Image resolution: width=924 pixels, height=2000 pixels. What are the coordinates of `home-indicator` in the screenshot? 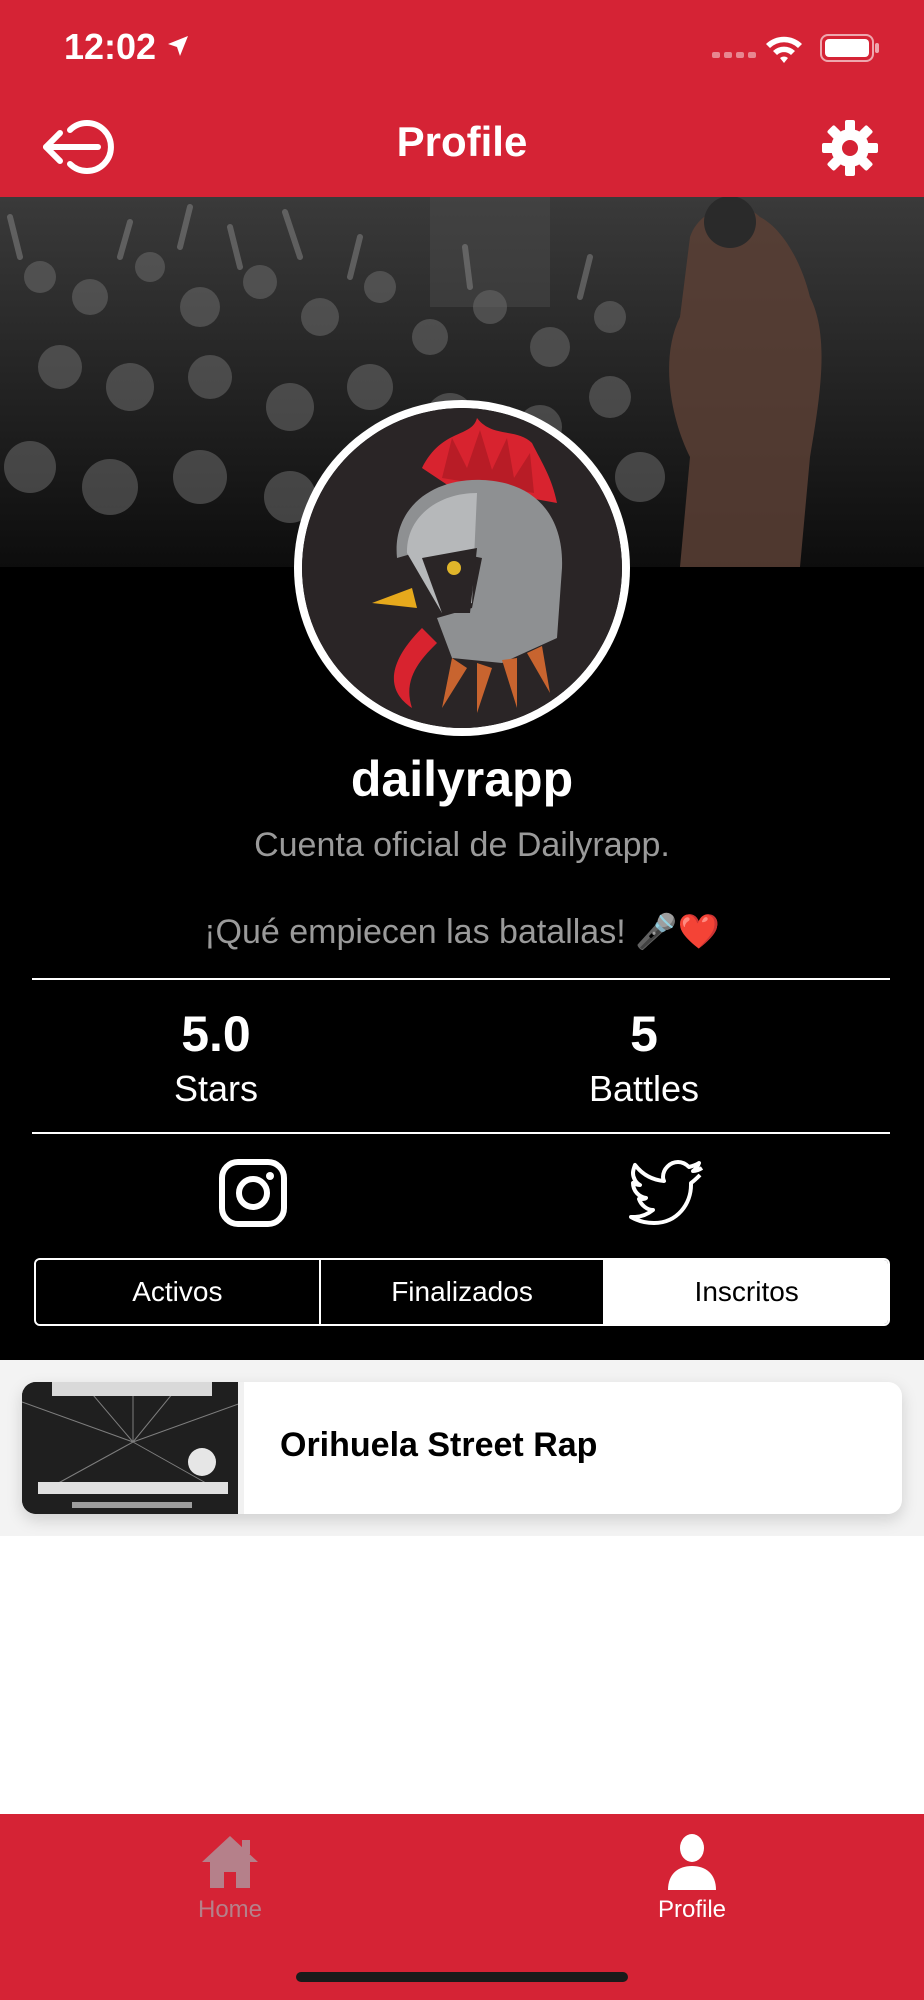 It's located at (462, 1977).